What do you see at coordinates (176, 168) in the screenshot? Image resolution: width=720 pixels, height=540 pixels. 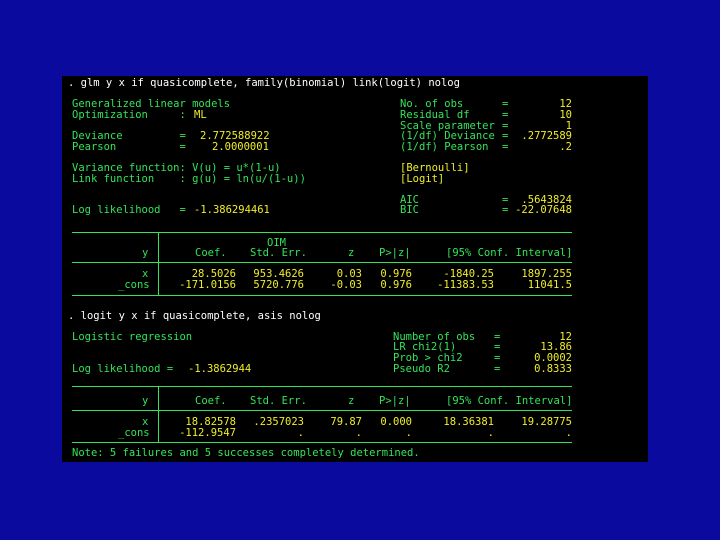 I see `glm-variance-function: Variance function: V(u) = u*(1-u)` at bounding box center [176, 168].